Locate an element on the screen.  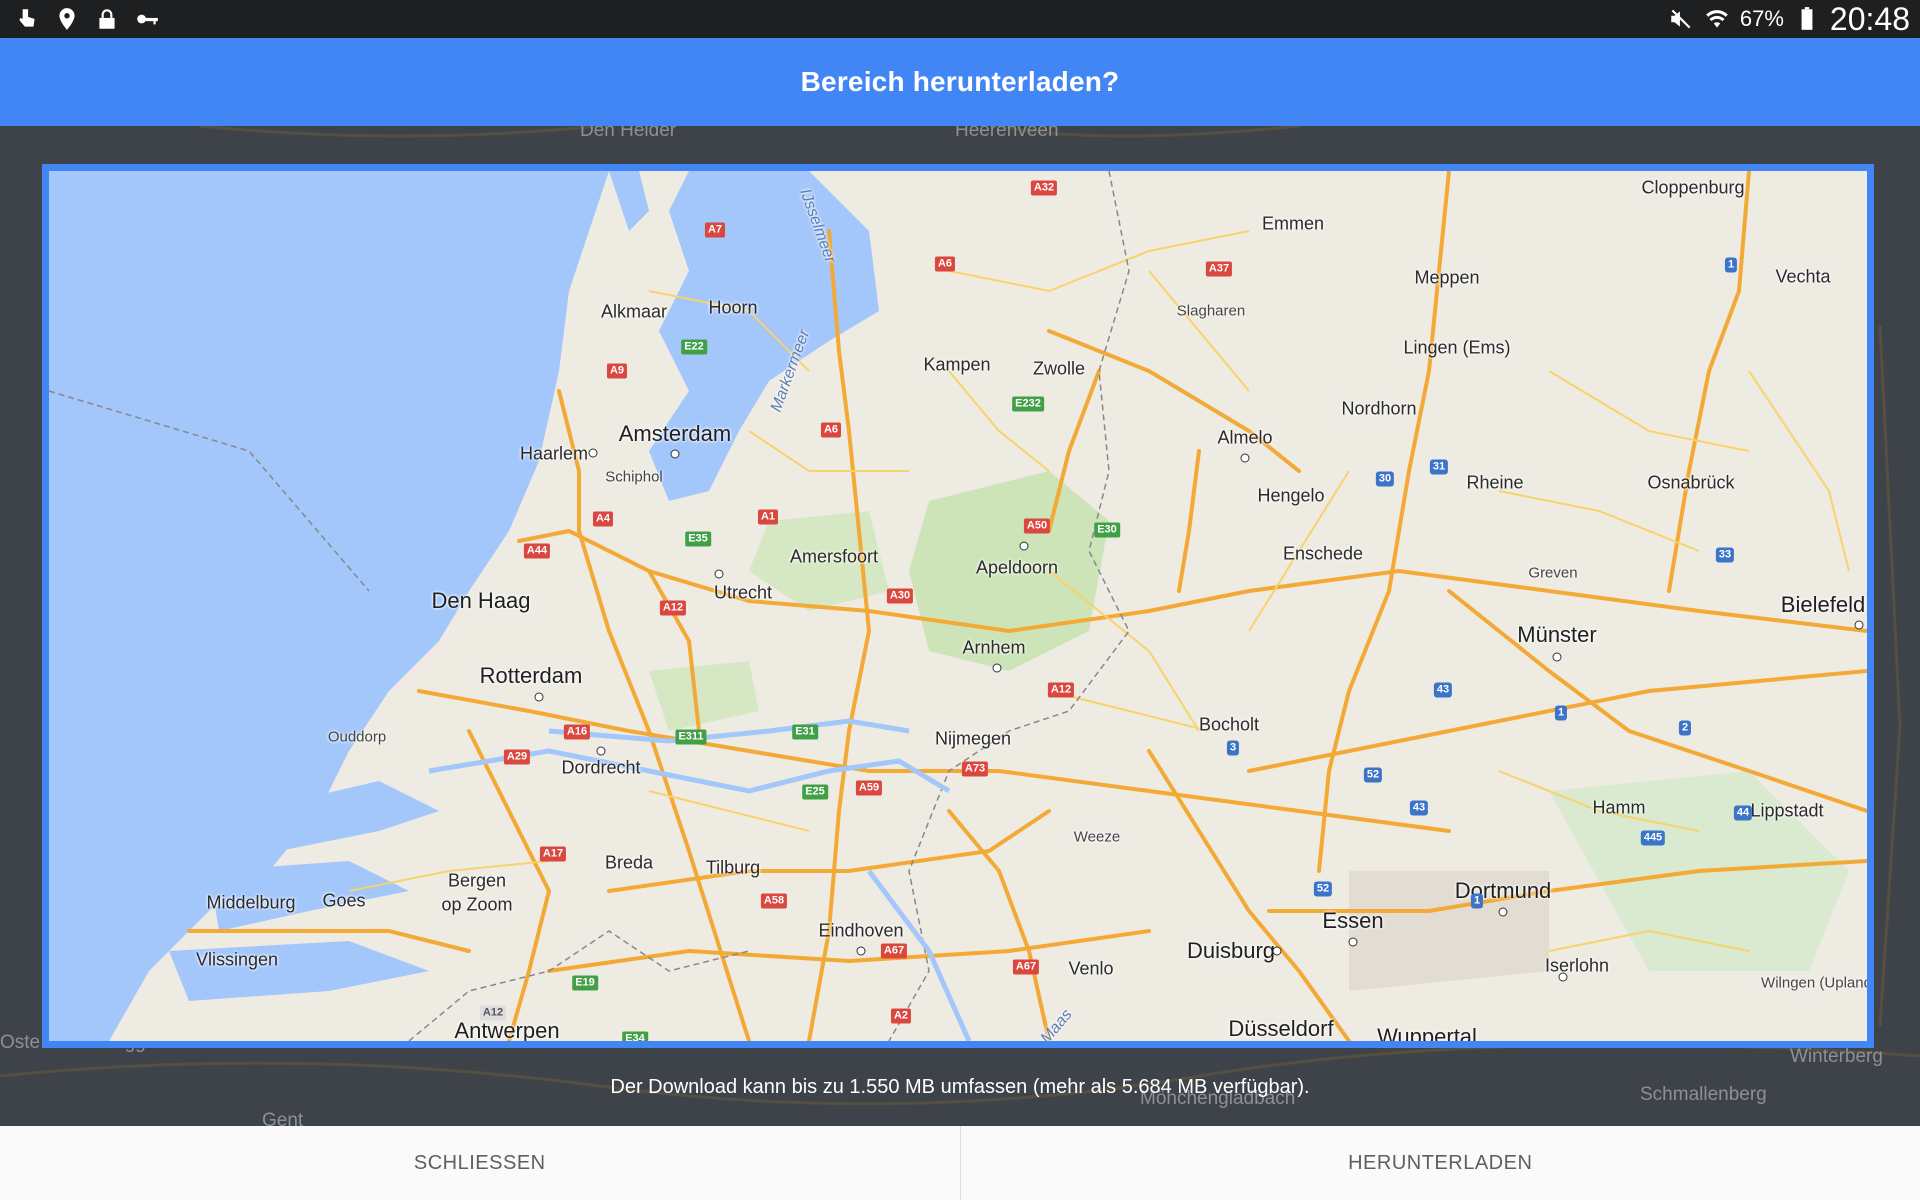
road-shield: E30 is located at coordinates (1107, 530).